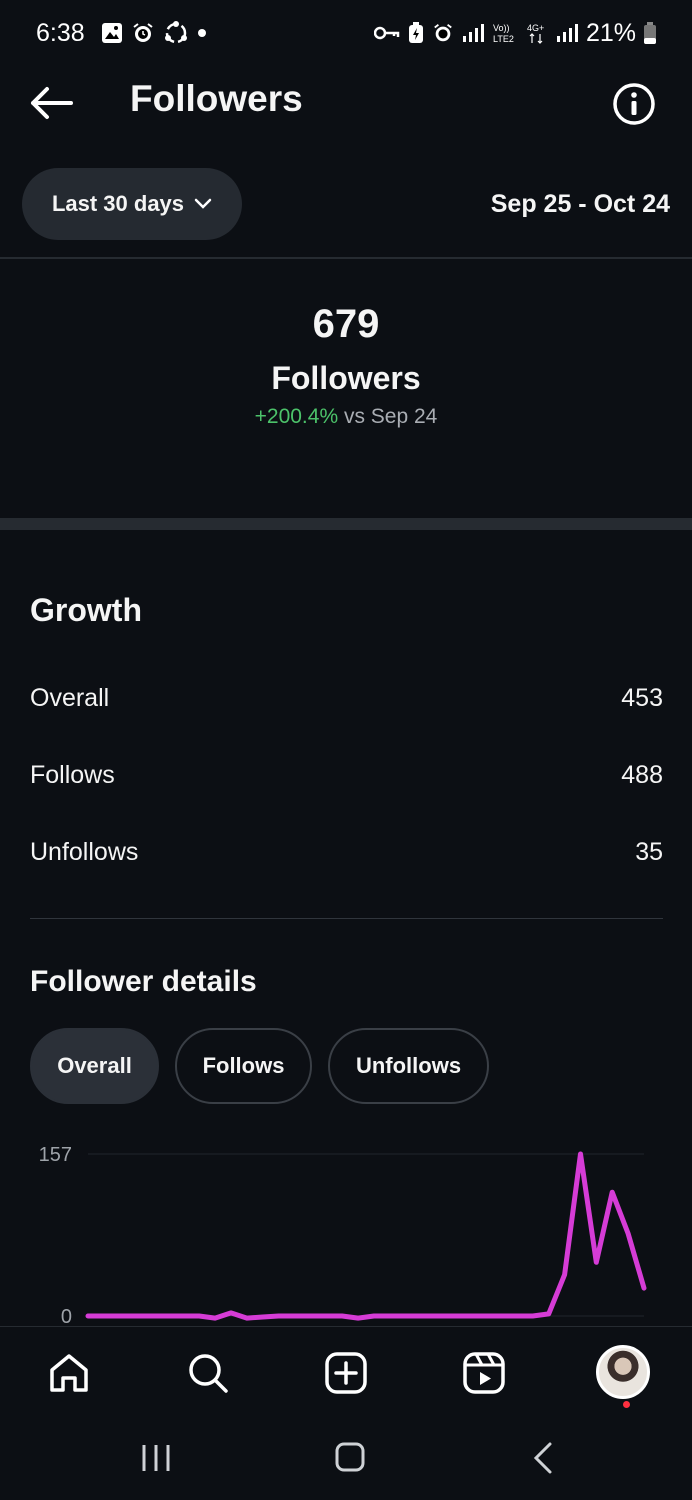 This screenshot has width=692, height=1500. I want to click on chart-y-tick-label: 0, so click(66, 1317).